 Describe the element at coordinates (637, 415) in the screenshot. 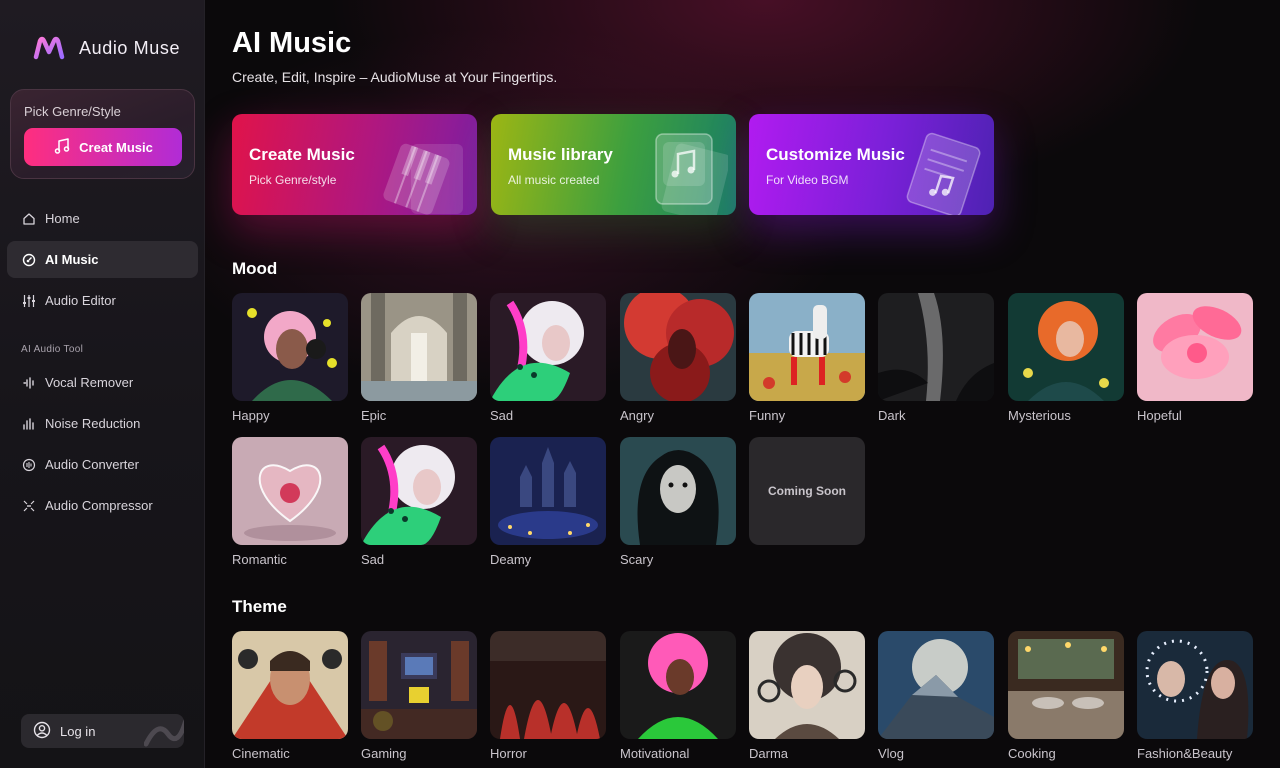

I see `tile-label: Angry` at that location.